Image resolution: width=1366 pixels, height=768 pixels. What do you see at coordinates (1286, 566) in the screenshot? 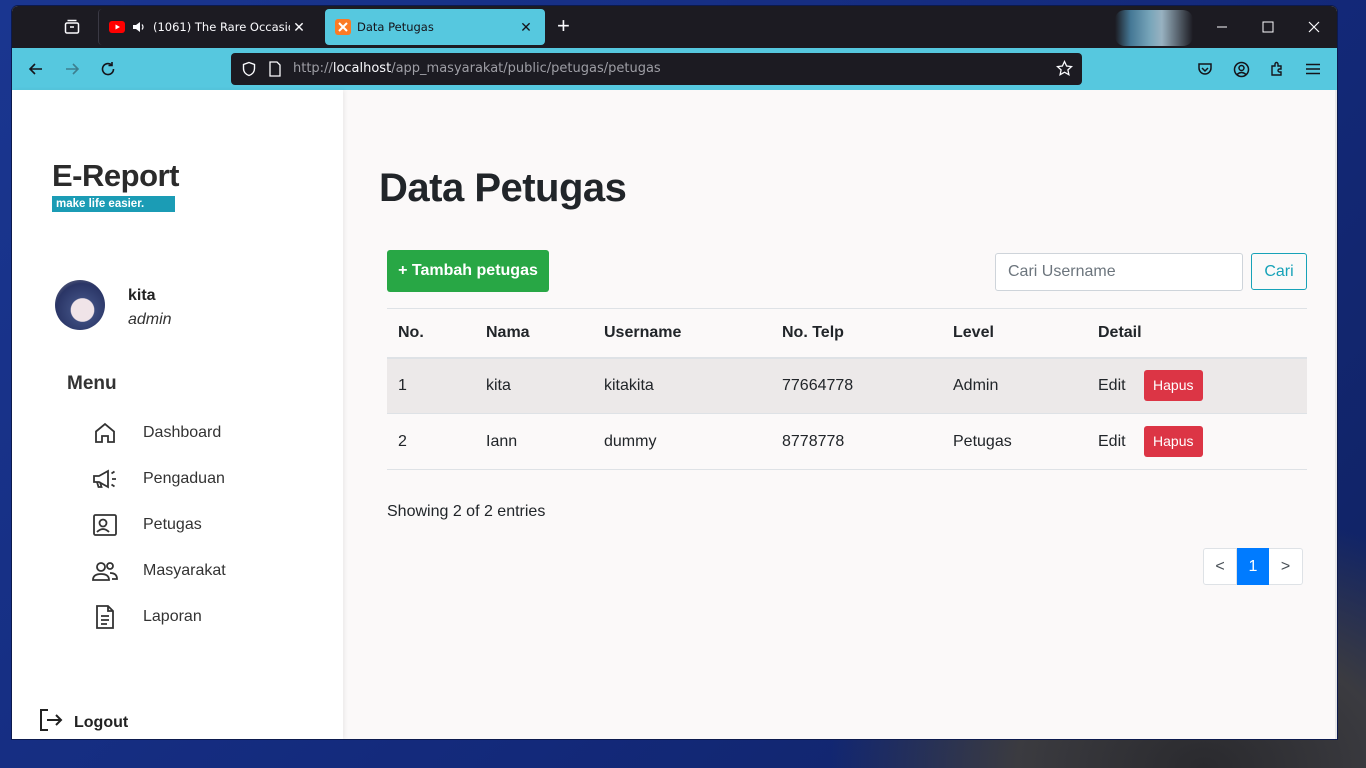
I see `next-page-button: >` at bounding box center [1286, 566].